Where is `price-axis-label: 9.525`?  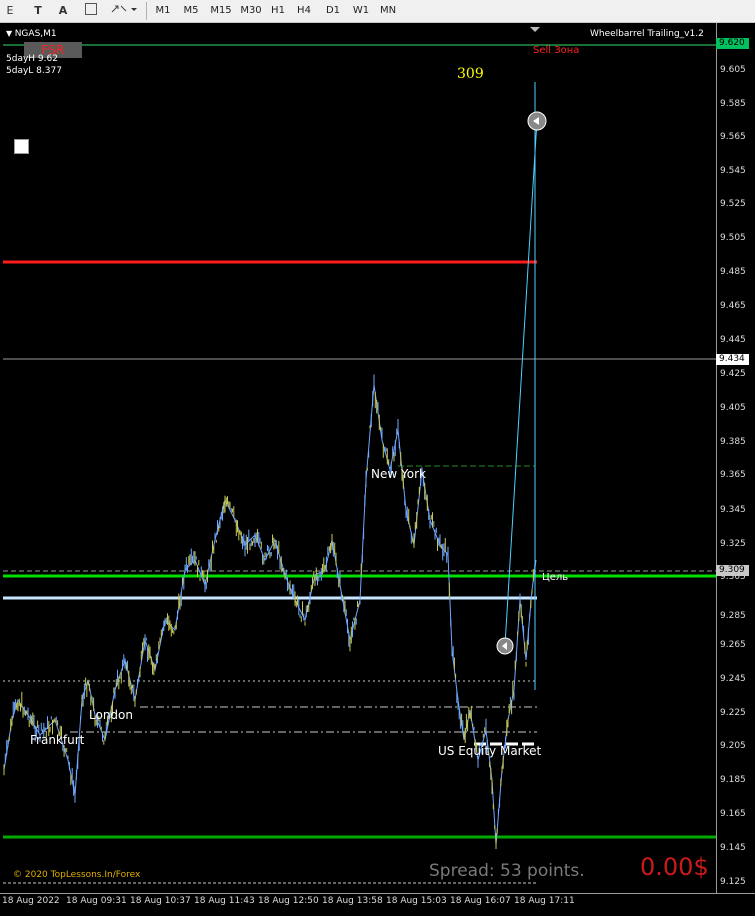 price-axis-label: 9.525 is located at coordinates (733, 204).